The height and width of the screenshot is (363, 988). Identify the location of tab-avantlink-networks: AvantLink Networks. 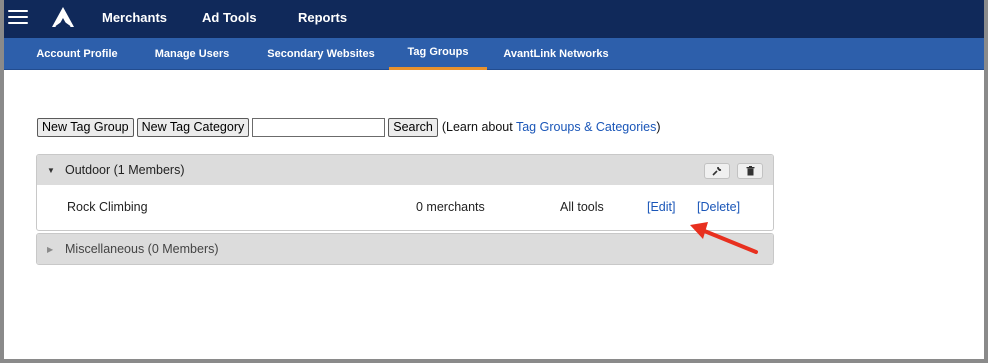
(556, 54).